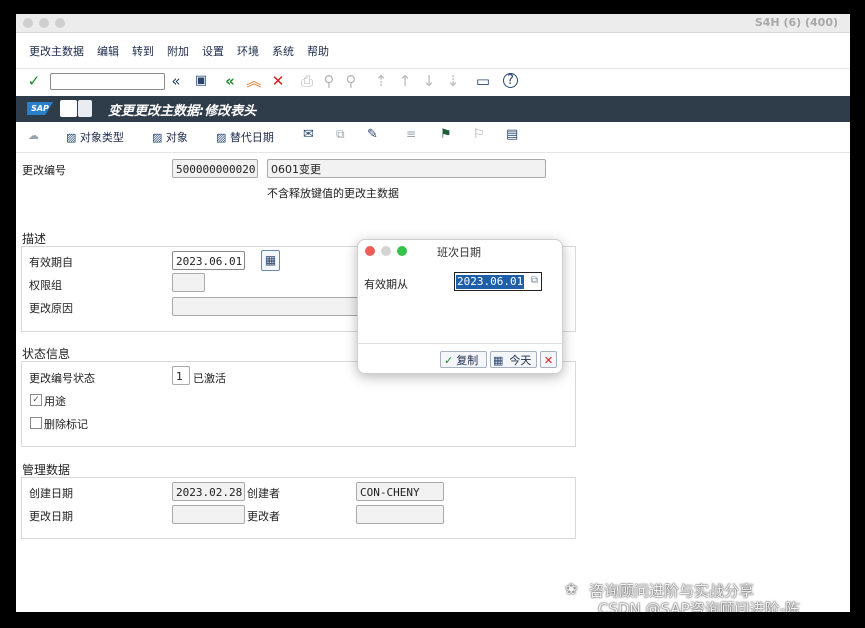  Describe the element at coordinates (263, 493) in the screenshot. I see `created-by-label: 创建者` at that location.